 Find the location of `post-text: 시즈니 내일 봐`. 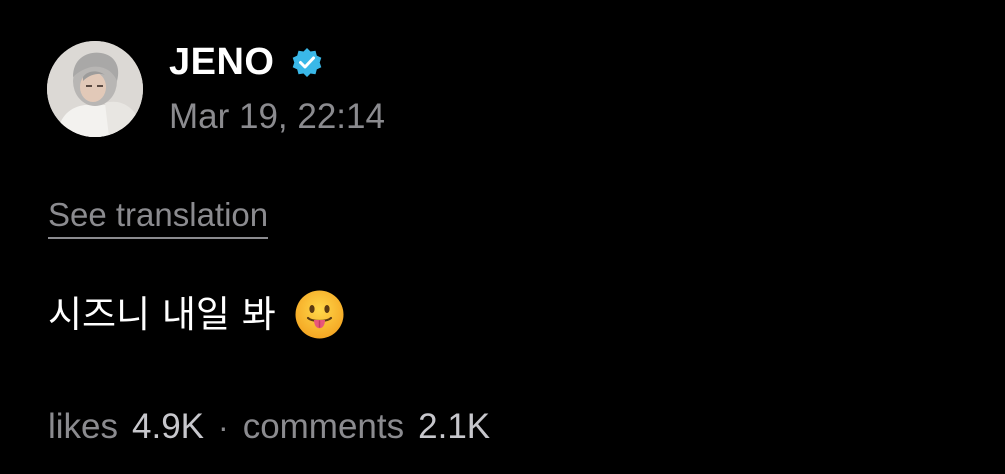

post-text: 시즈니 내일 봐 is located at coordinates (162, 314).